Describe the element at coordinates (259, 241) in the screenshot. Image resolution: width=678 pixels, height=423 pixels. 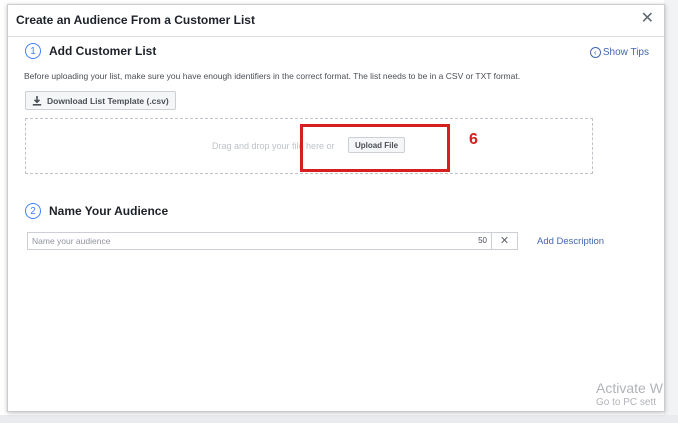
I see `audience-name-input: Name your audience 50` at that location.